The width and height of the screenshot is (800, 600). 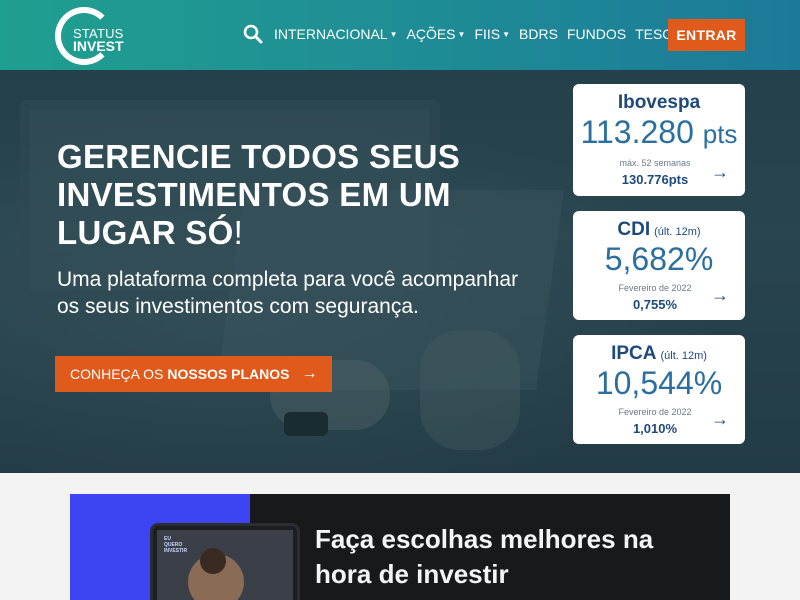 I want to click on nav-item-bdrs: BDRS, so click(x=538, y=34).